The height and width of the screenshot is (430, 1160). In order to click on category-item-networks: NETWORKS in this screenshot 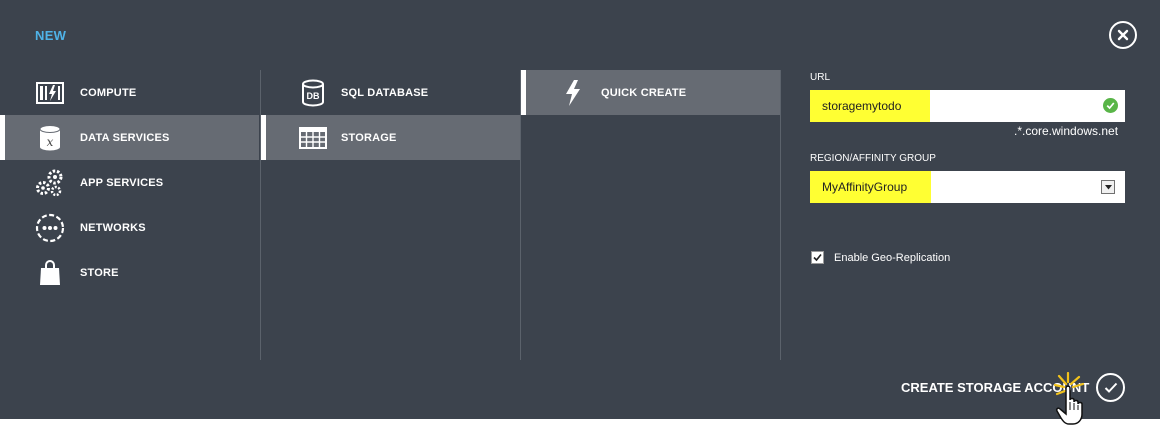, I will do `click(129, 227)`.